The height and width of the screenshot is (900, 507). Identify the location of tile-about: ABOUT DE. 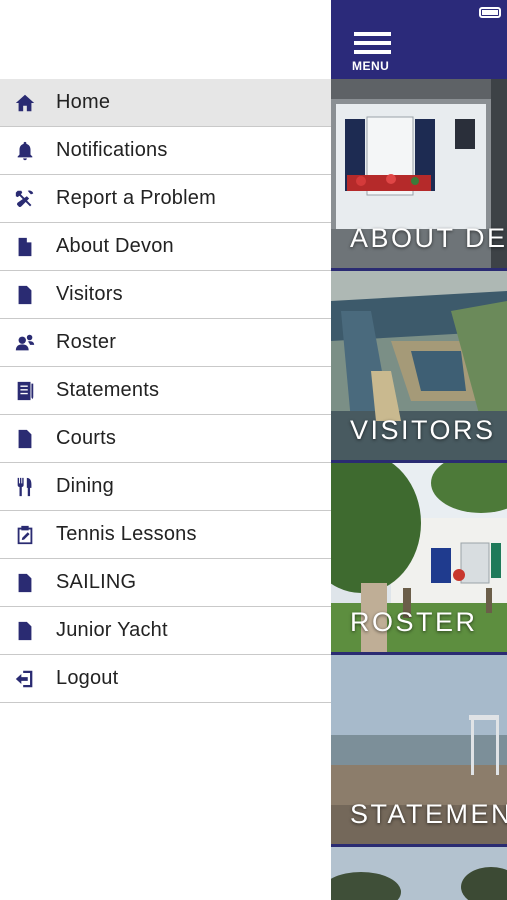
(419, 173).